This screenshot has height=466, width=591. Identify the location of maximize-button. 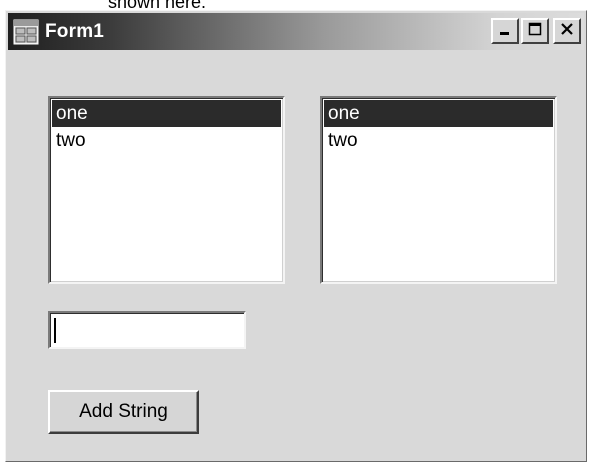
(535, 31).